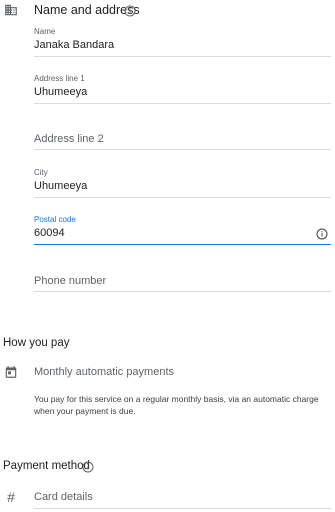 The image size is (335, 512). What do you see at coordinates (104, 372) in the screenshot?
I see `monthly-automatic-payments-option: Monthly automatic payments` at bounding box center [104, 372].